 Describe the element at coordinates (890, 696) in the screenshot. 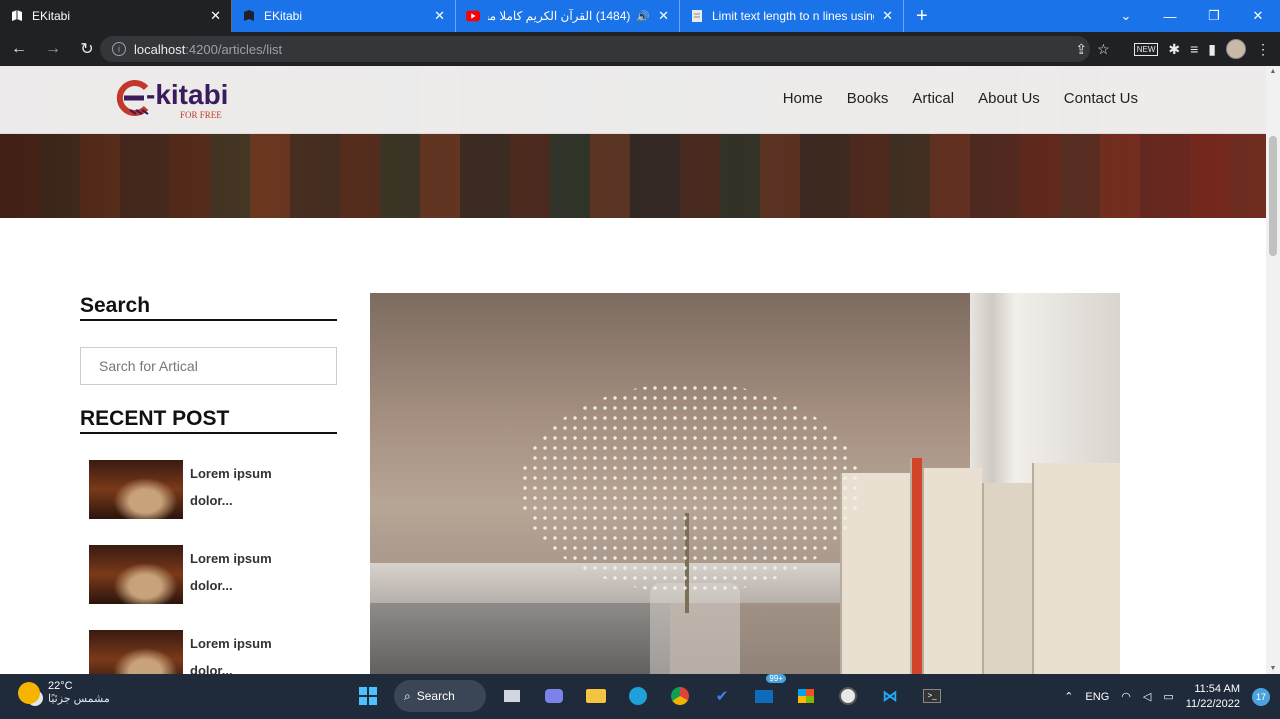

I see `vscode-icon: ⋈` at that location.